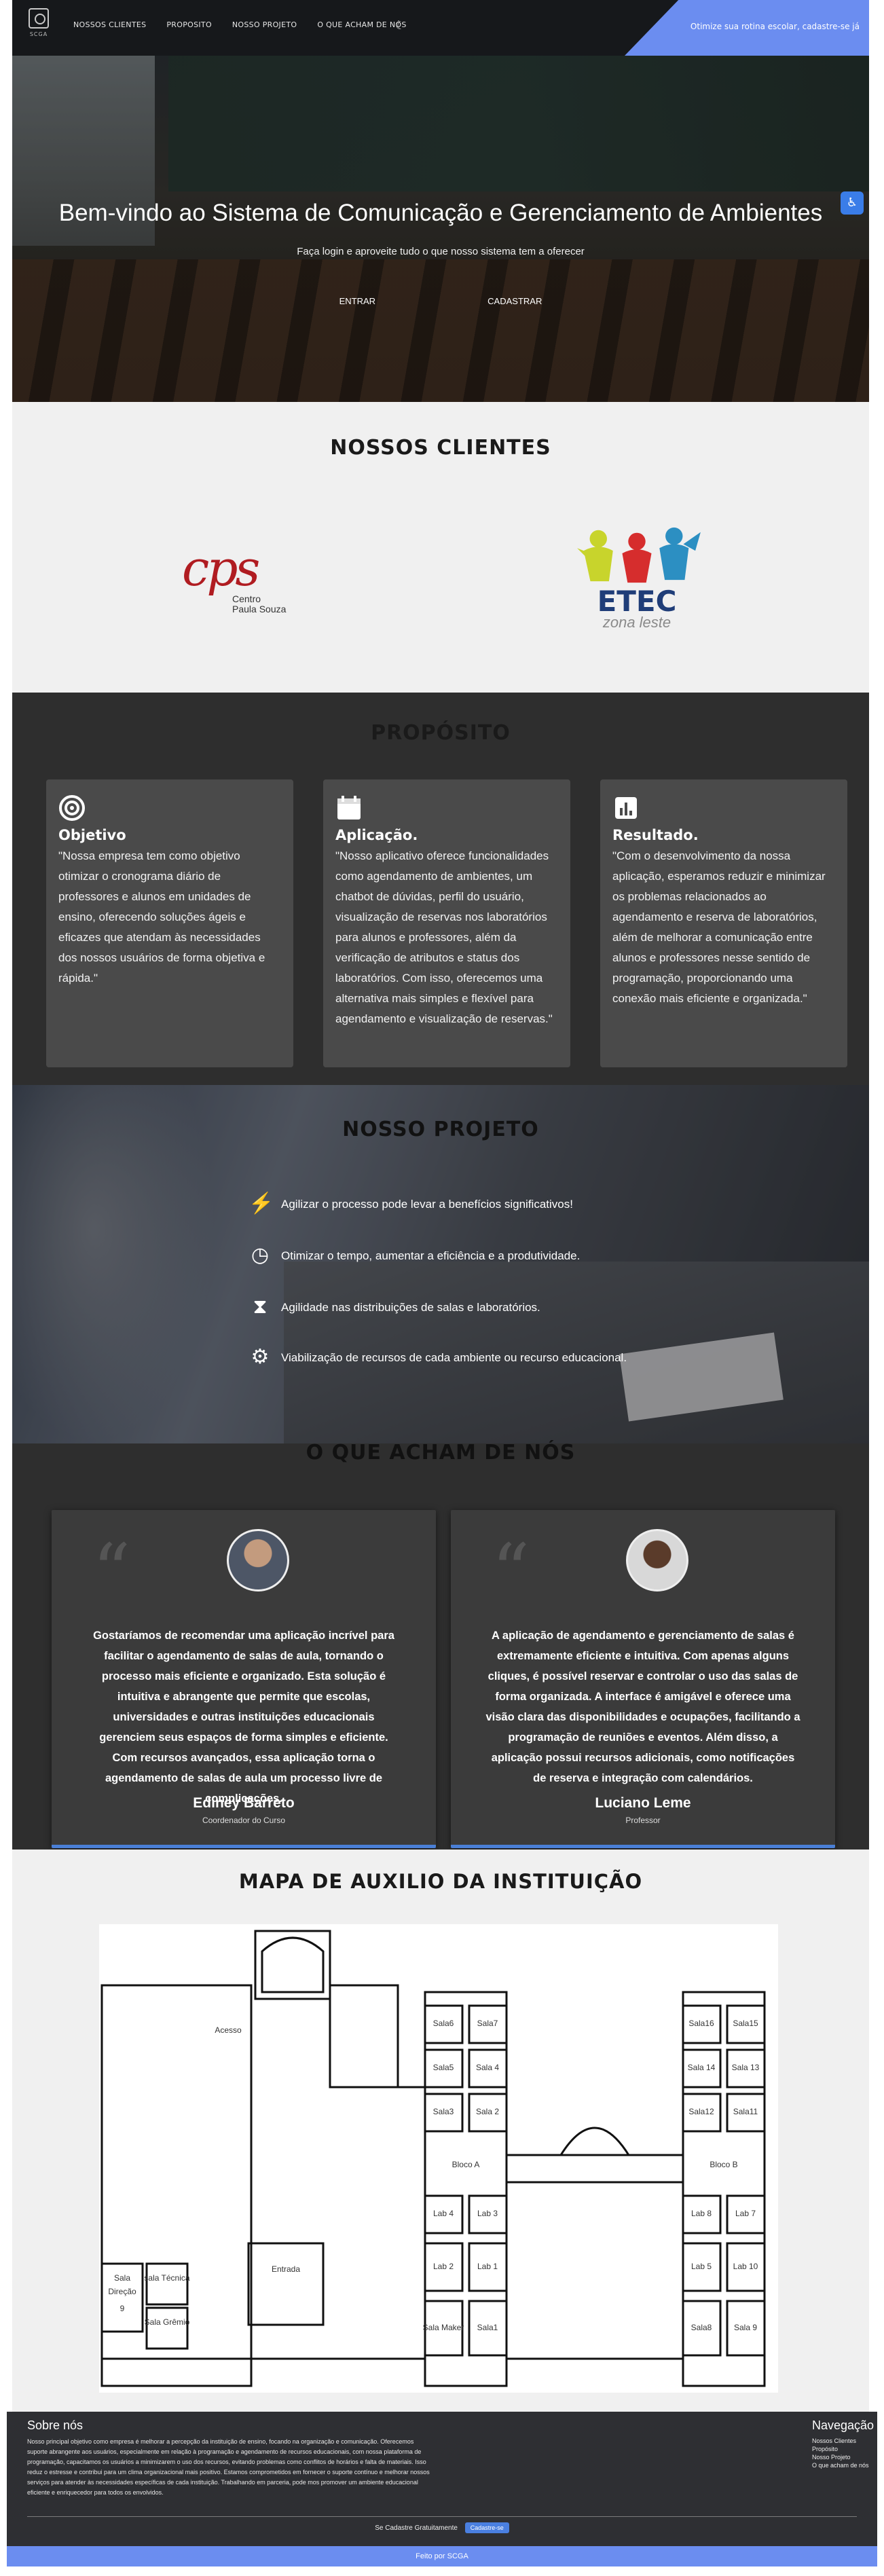 This screenshot has height=2576, width=884. What do you see at coordinates (246, 598) in the screenshot?
I see `cps-logo-line1: Centro` at bounding box center [246, 598].